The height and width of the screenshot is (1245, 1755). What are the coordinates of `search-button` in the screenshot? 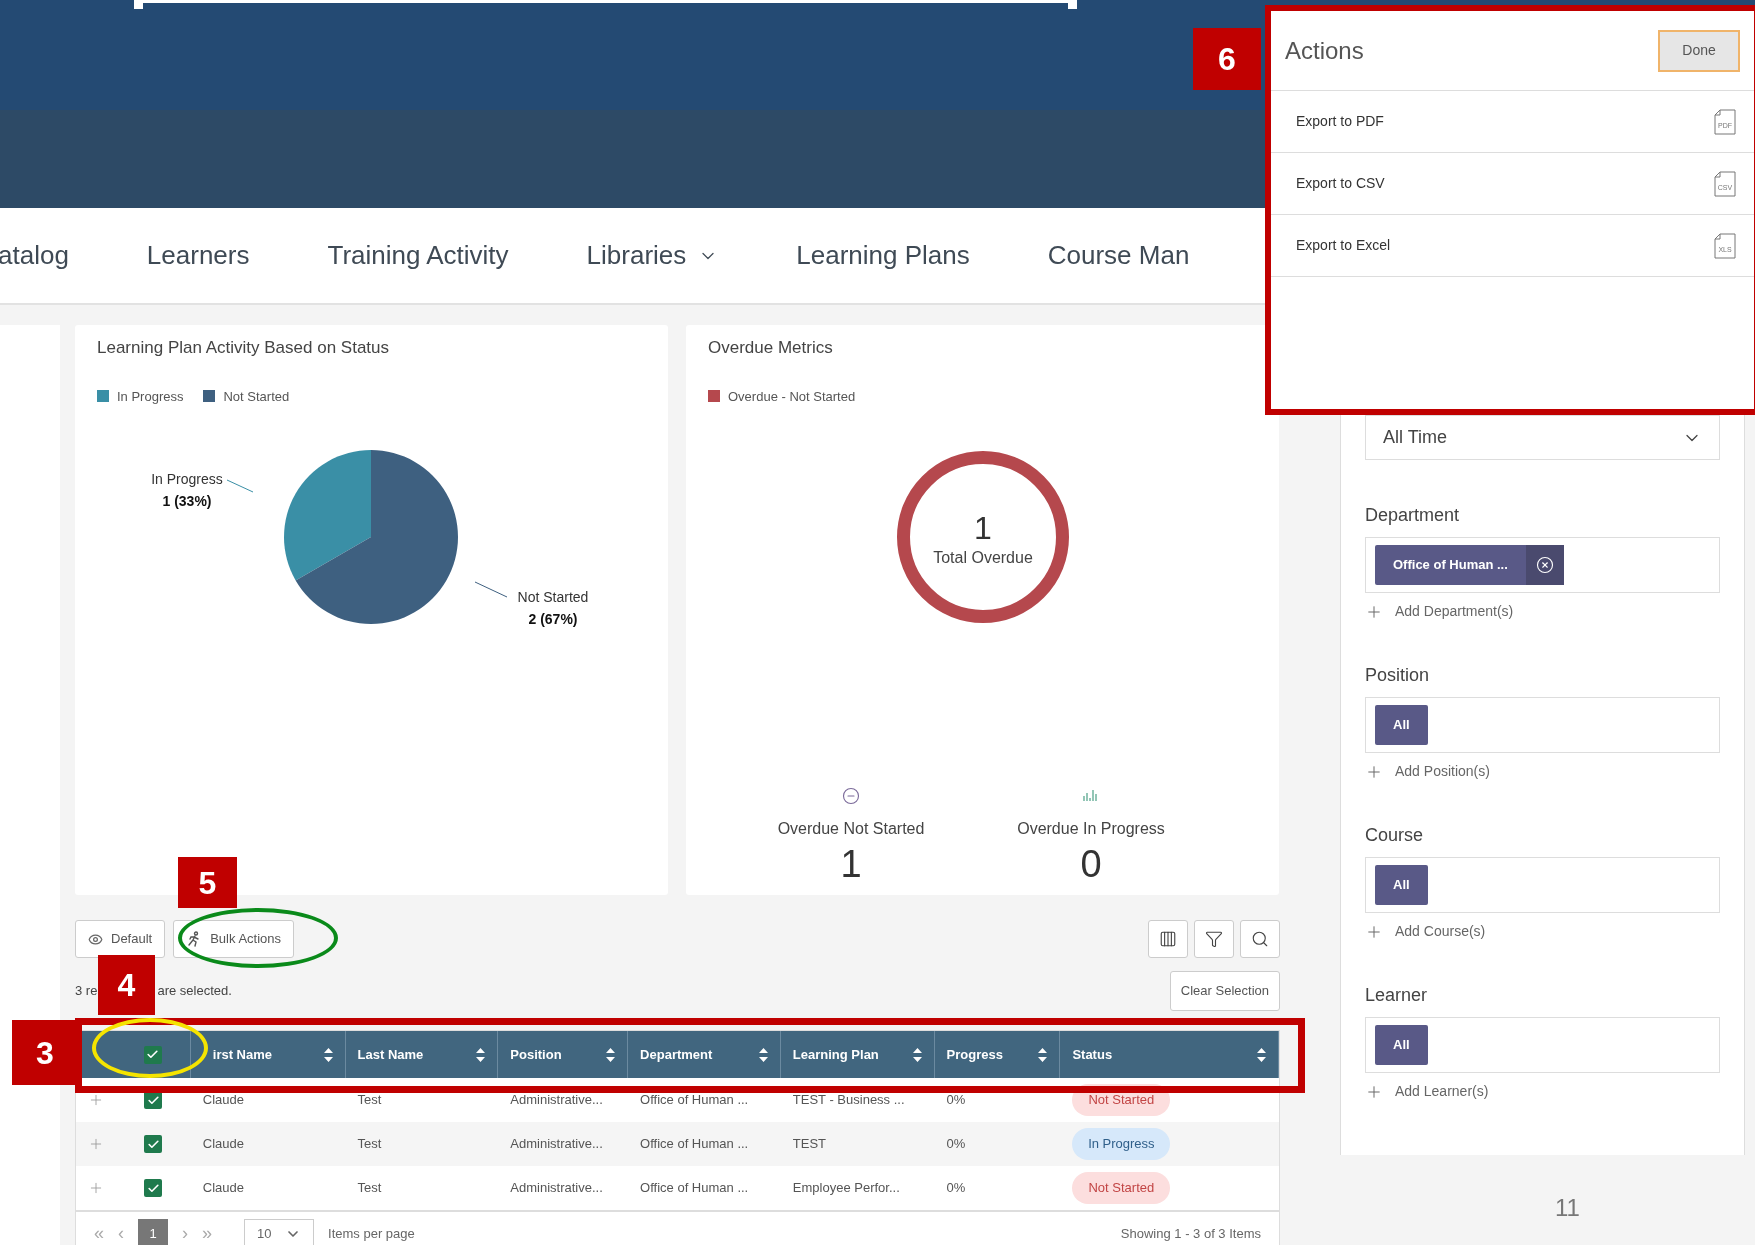 It's located at (1260, 939).